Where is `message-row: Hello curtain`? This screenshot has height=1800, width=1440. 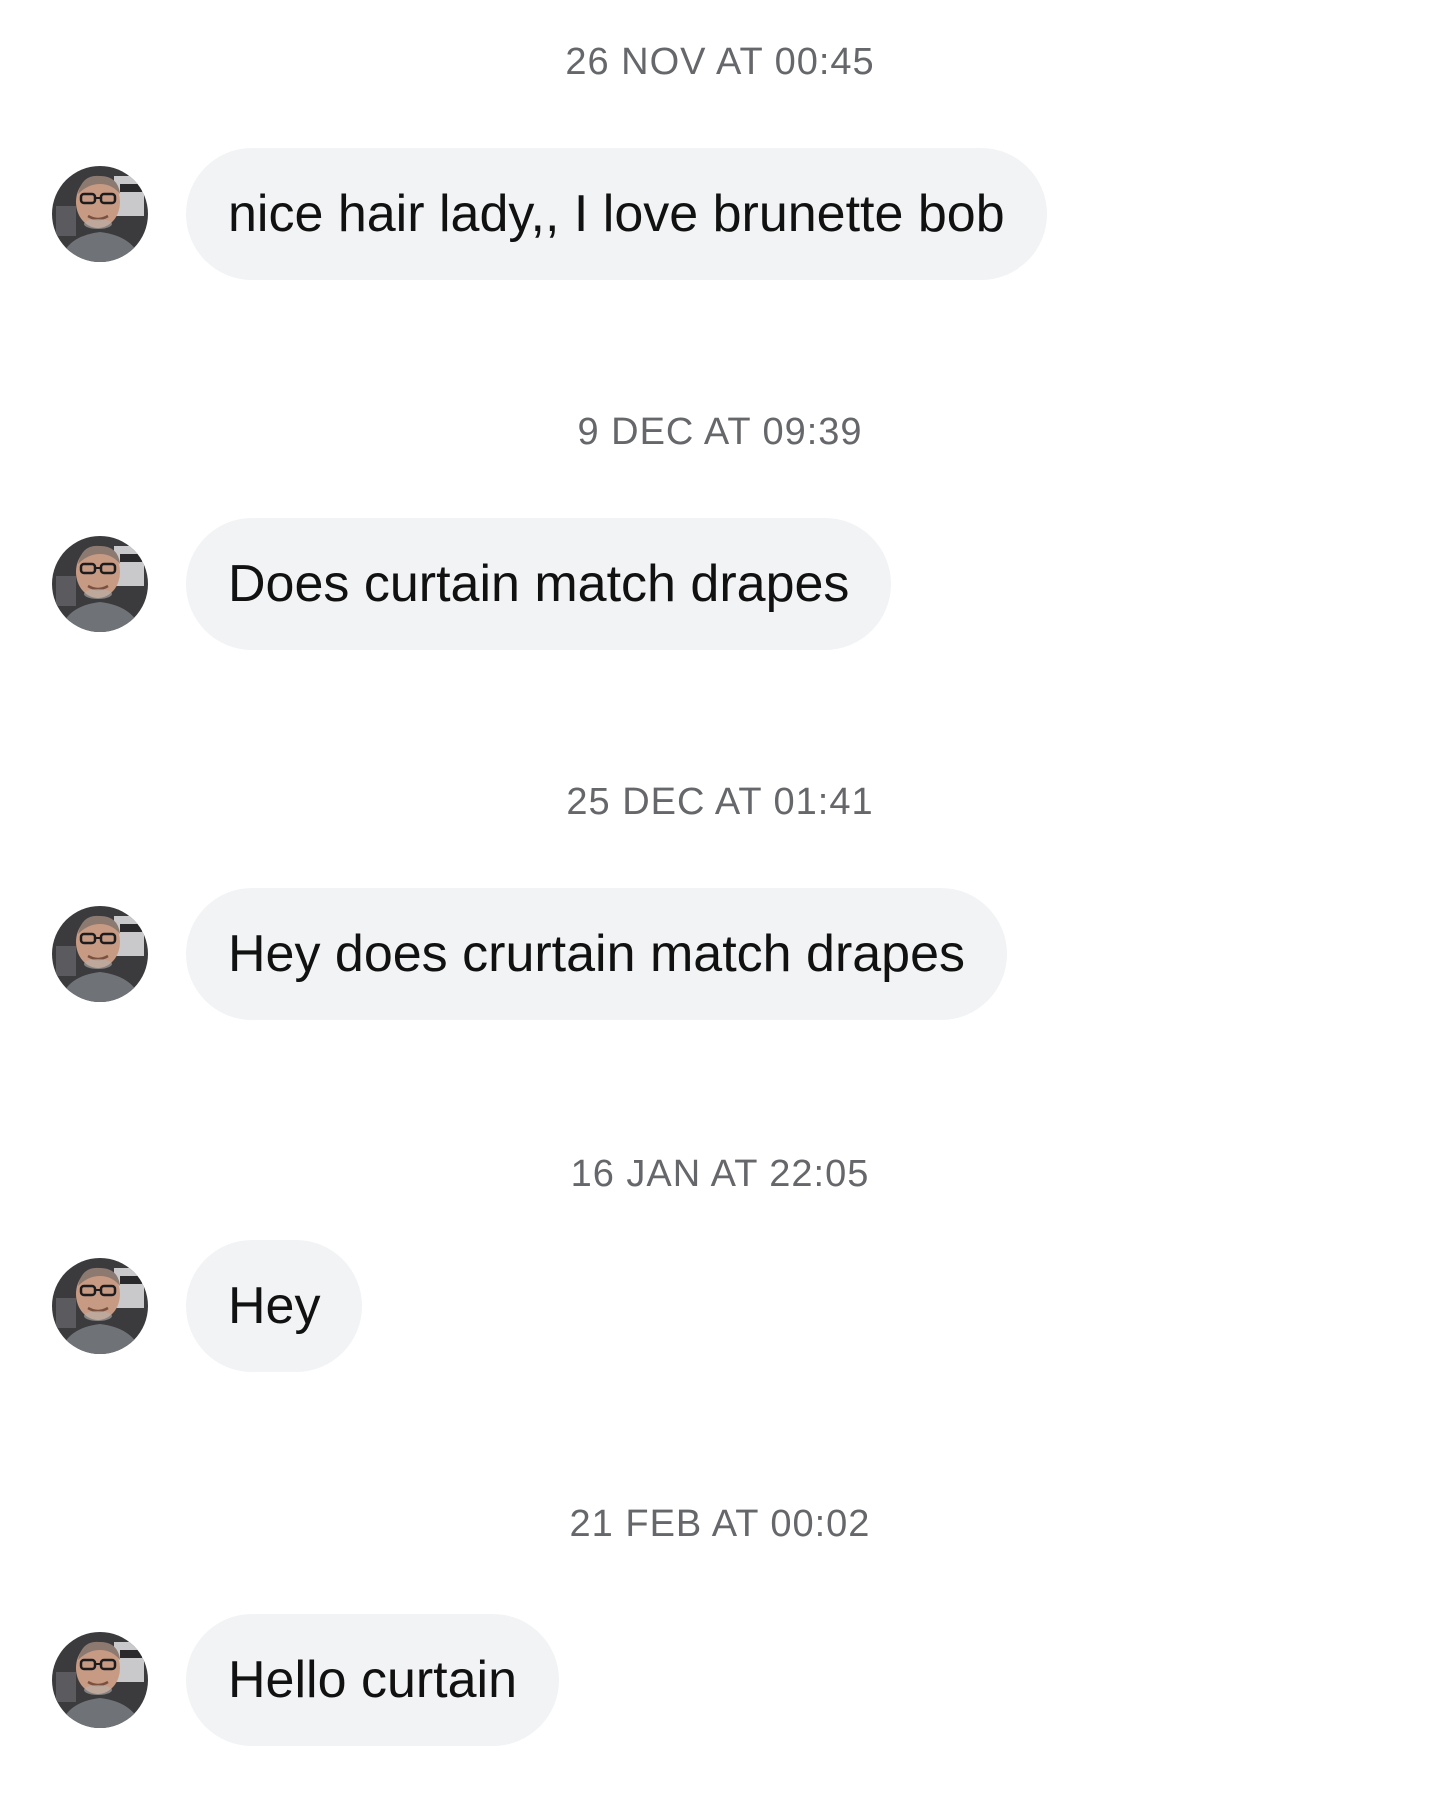
message-row: Hello curtain is located at coordinates (306, 1680).